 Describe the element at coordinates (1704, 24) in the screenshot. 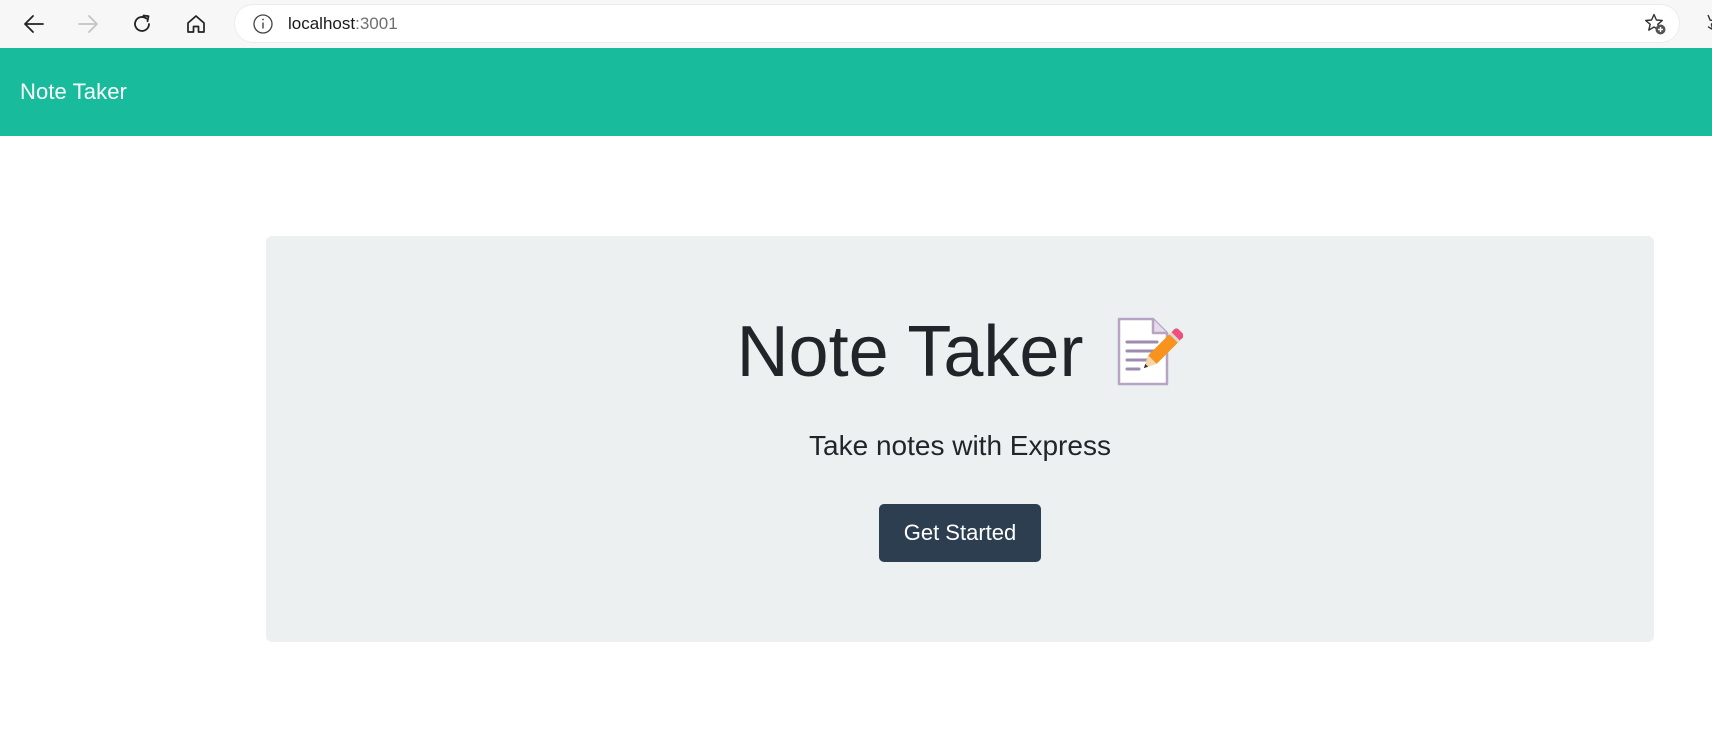

I see `favorites-icon` at that location.